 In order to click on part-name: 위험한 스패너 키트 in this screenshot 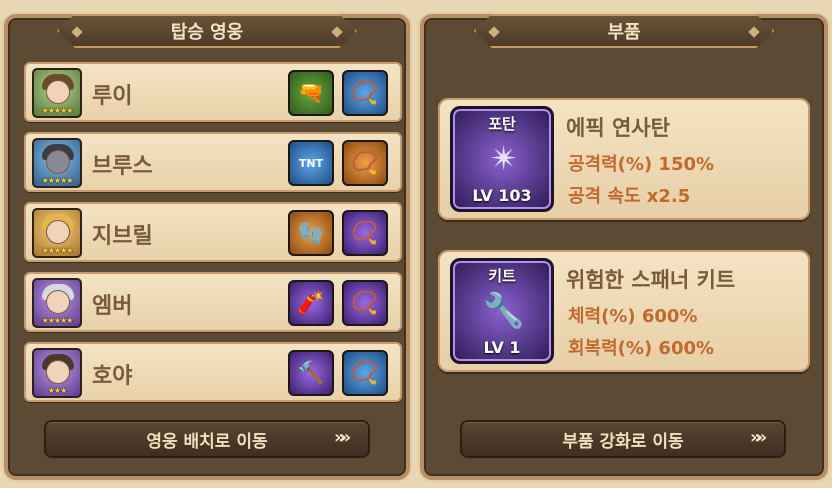, I will do `click(651, 280)`.